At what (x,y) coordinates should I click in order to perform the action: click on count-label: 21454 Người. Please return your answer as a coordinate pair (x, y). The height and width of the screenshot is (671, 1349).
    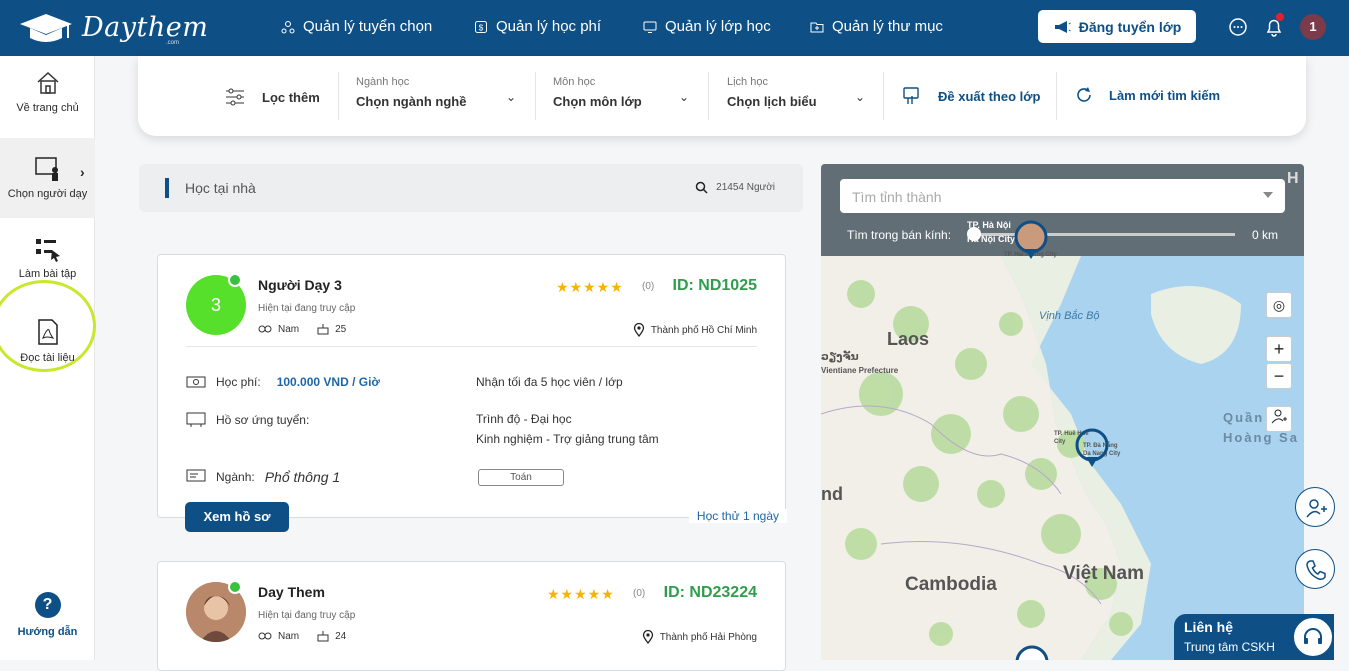
    Looking at the image, I should click on (745, 187).